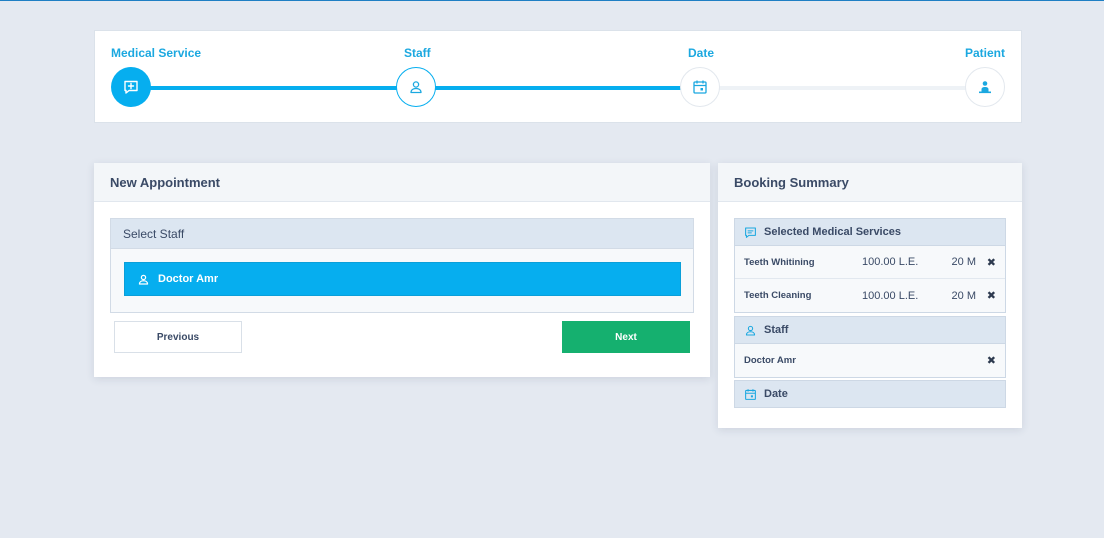 Image resolution: width=1104 pixels, height=538 pixels. I want to click on staff-heading-label: Staff, so click(776, 330).